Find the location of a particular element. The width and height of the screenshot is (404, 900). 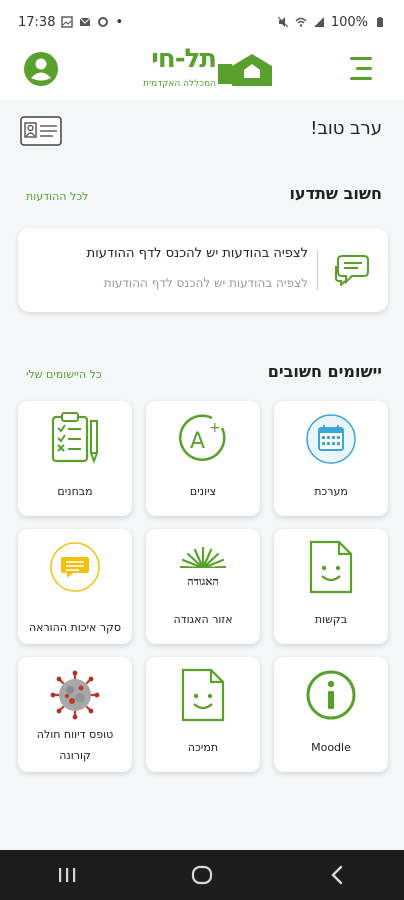

all-my-apps-link: כל היישומים שלי is located at coordinates (64, 374).